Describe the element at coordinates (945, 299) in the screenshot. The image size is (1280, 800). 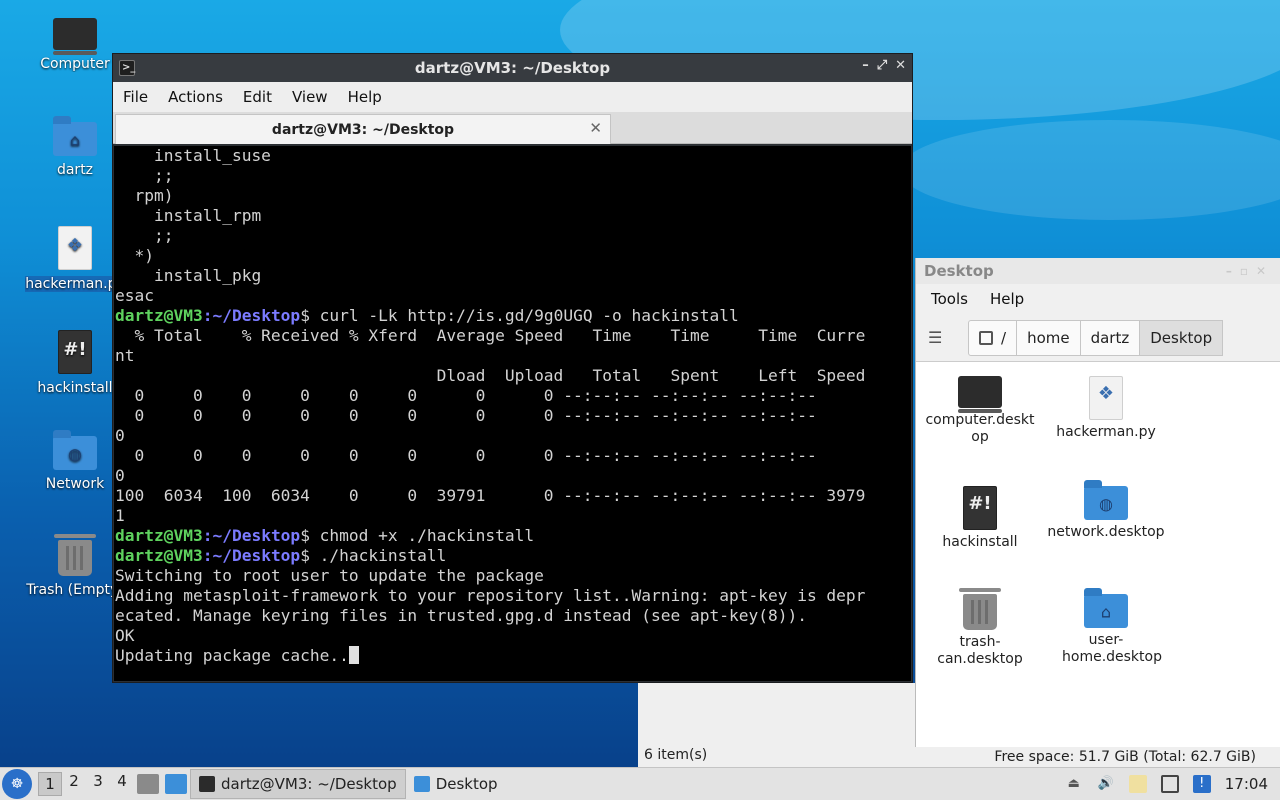
I see `menu-tools: Tools` at that location.